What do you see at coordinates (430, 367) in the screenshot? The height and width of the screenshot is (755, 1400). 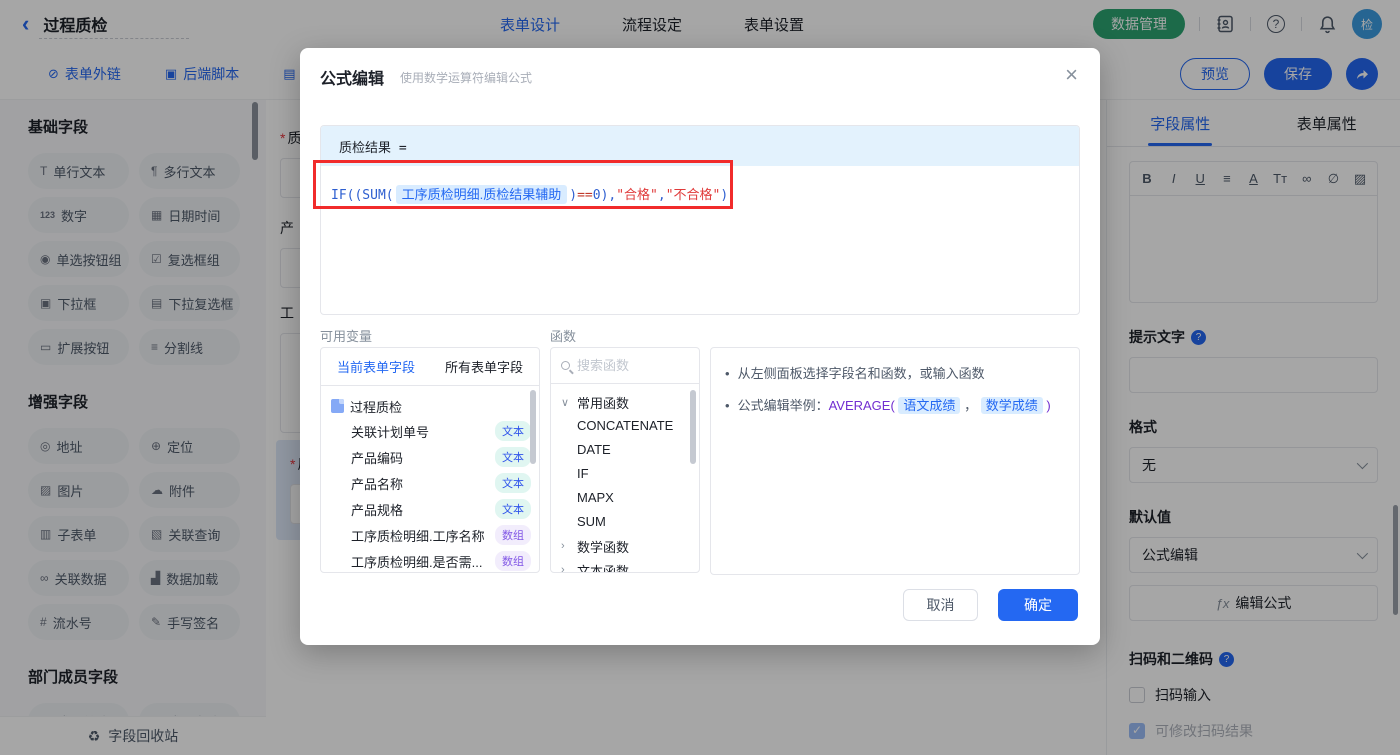 I see `variables-tabs: 当前表单字段 所有表单字段` at bounding box center [430, 367].